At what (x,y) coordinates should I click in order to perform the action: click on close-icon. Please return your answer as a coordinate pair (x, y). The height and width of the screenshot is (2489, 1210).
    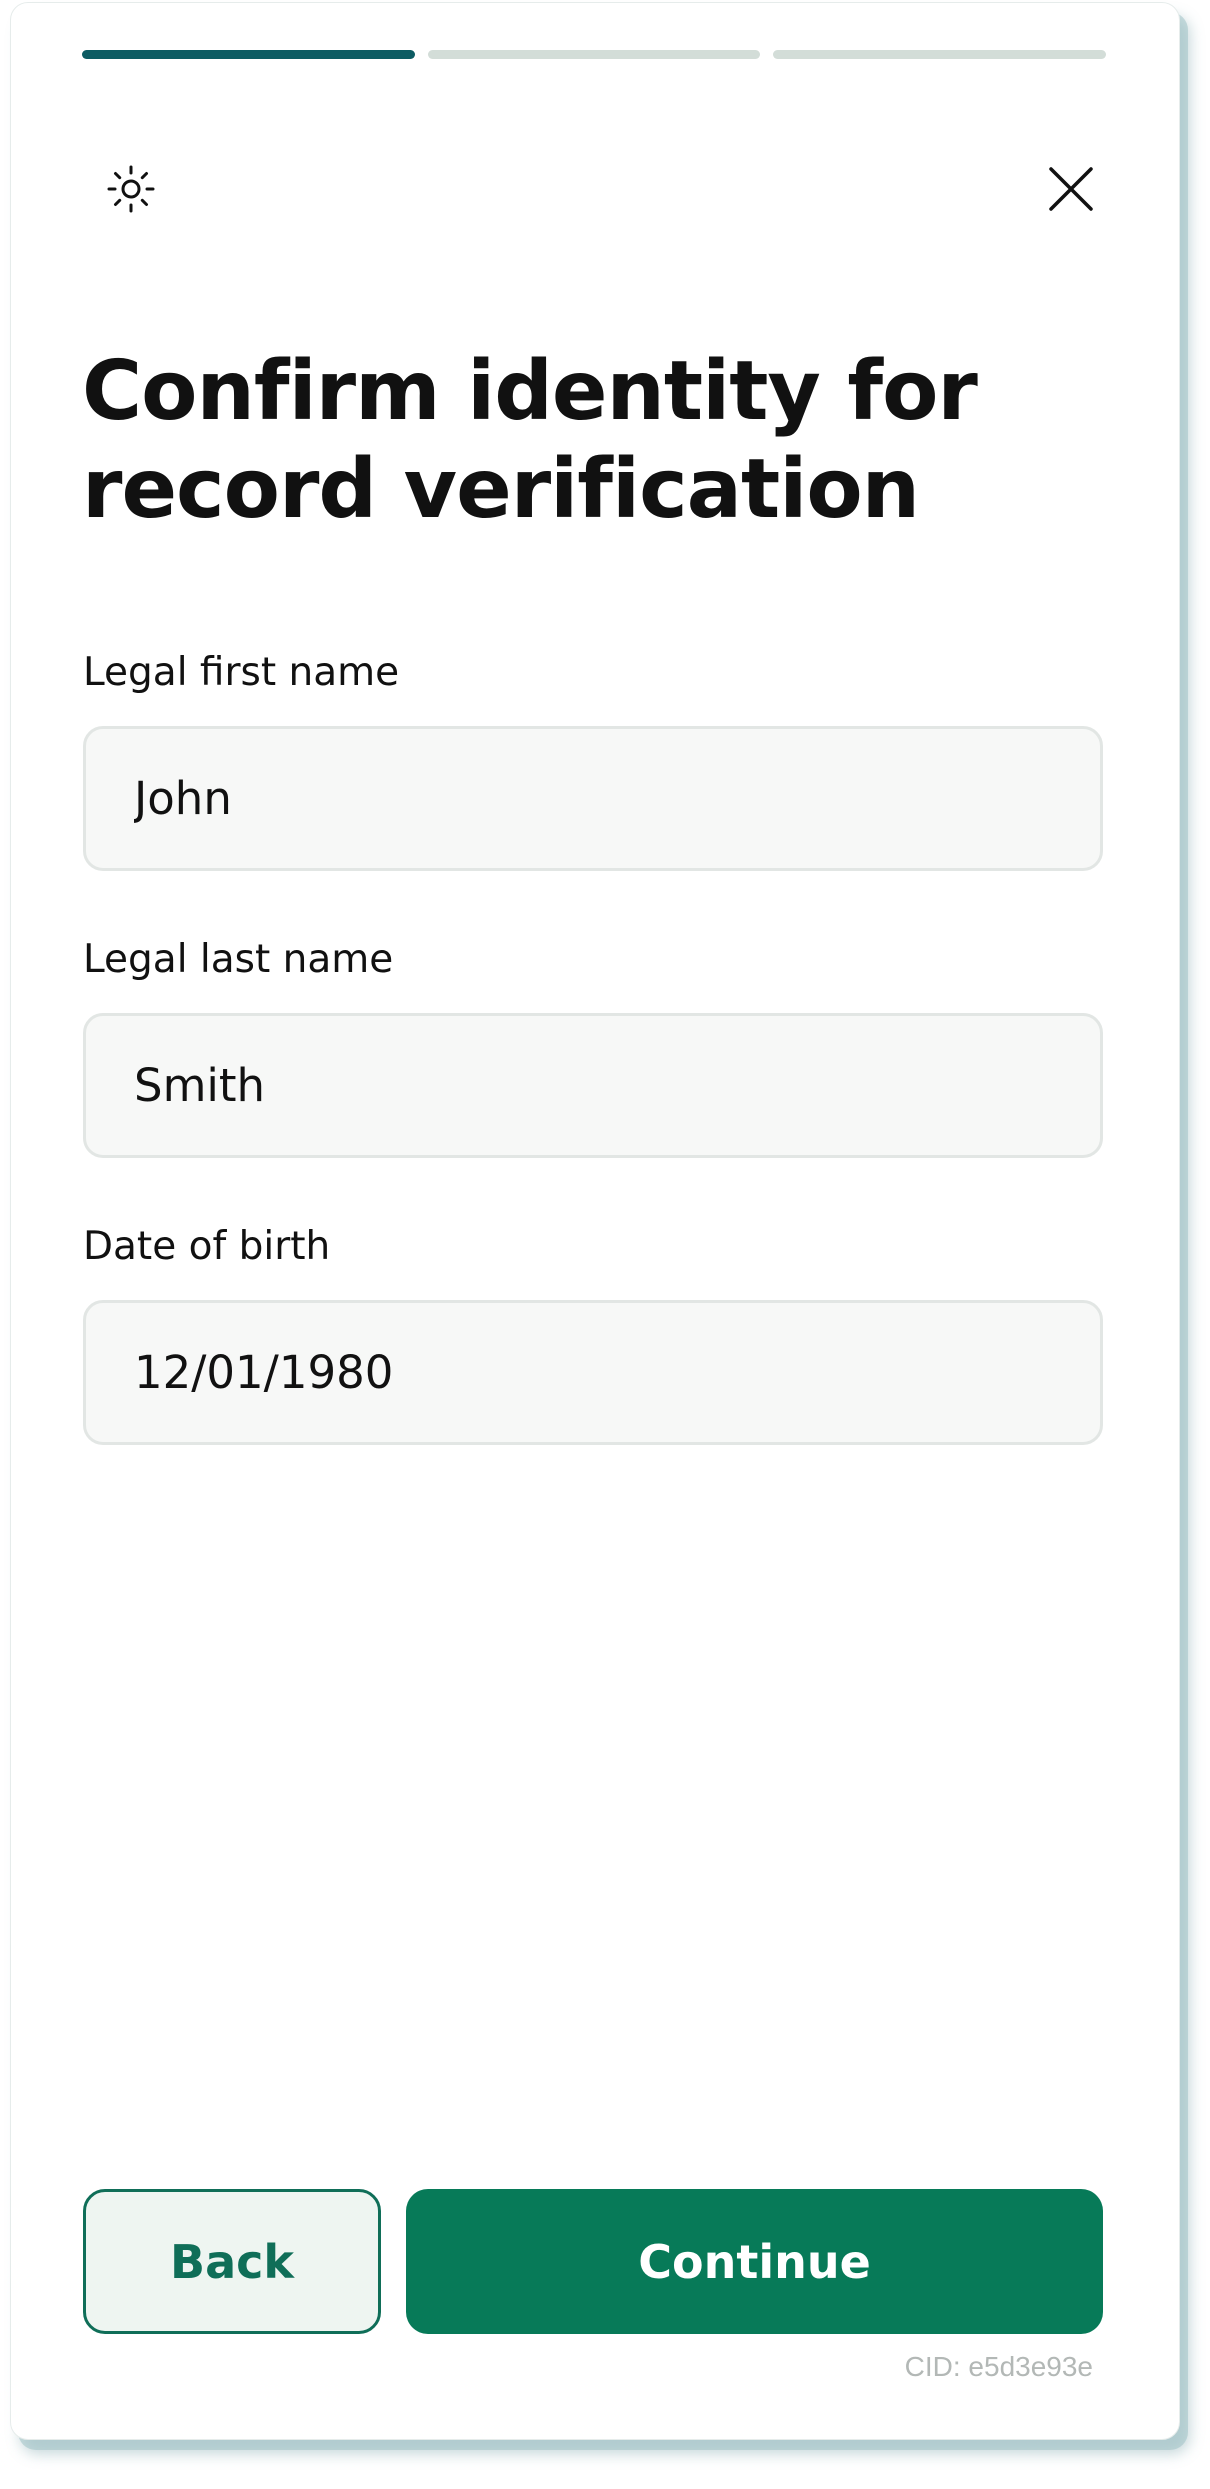
    Looking at the image, I should click on (1071, 189).